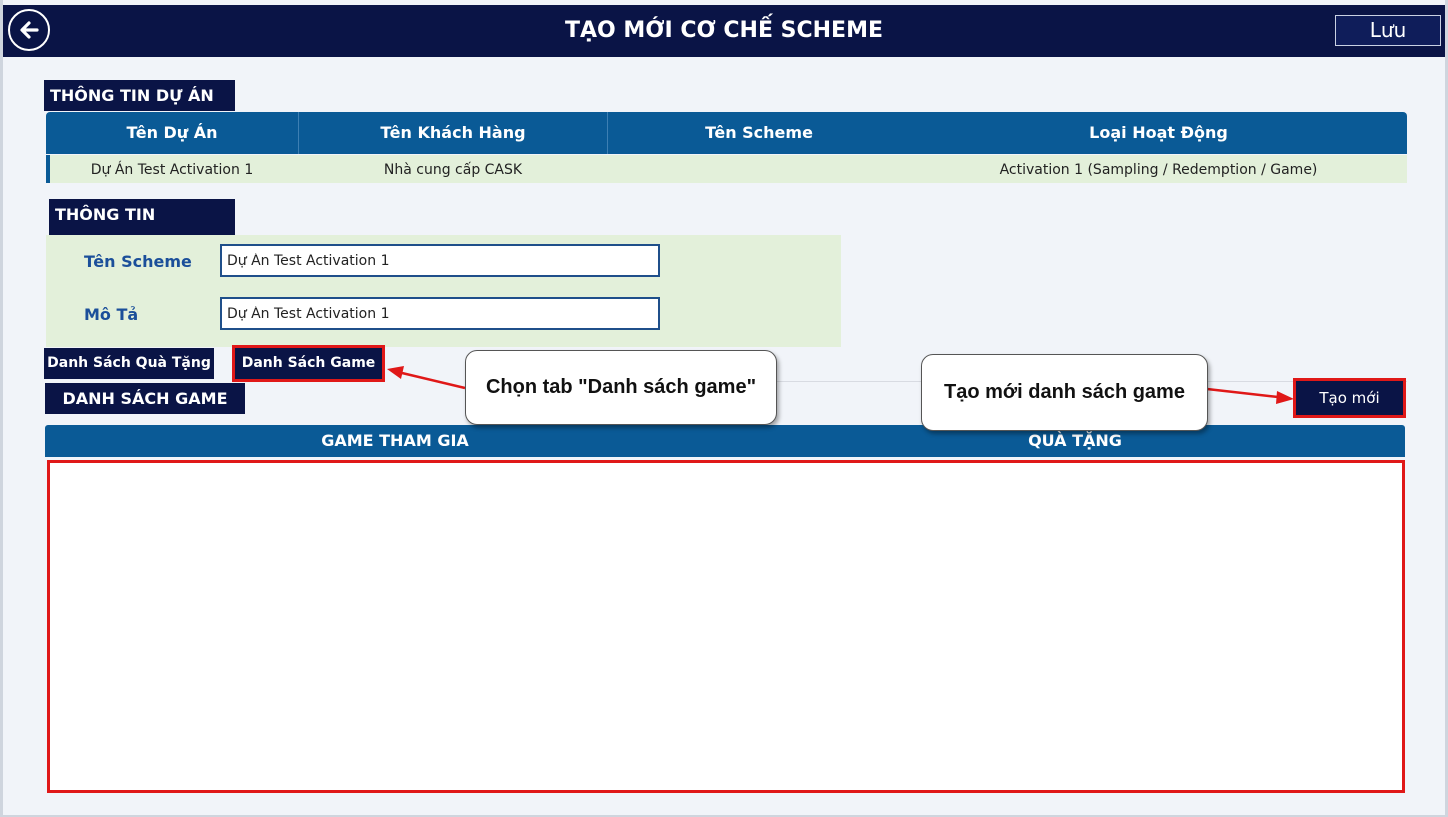 The height and width of the screenshot is (817, 1448). What do you see at coordinates (443, 291) in the screenshot?
I see `scheme-form: Tên Scheme Mô Tả` at bounding box center [443, 291].